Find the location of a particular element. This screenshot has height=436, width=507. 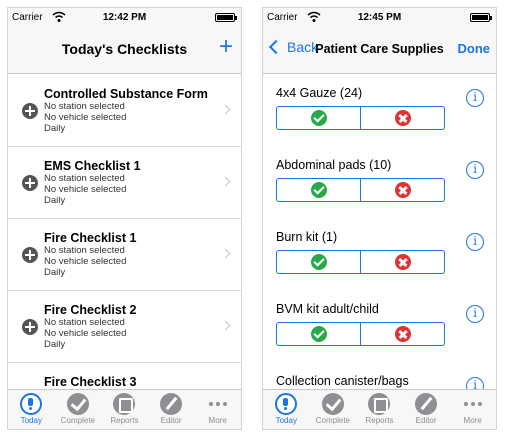

supply-name: 4x4 Gauze (24) is located at coordinates (319, 93).